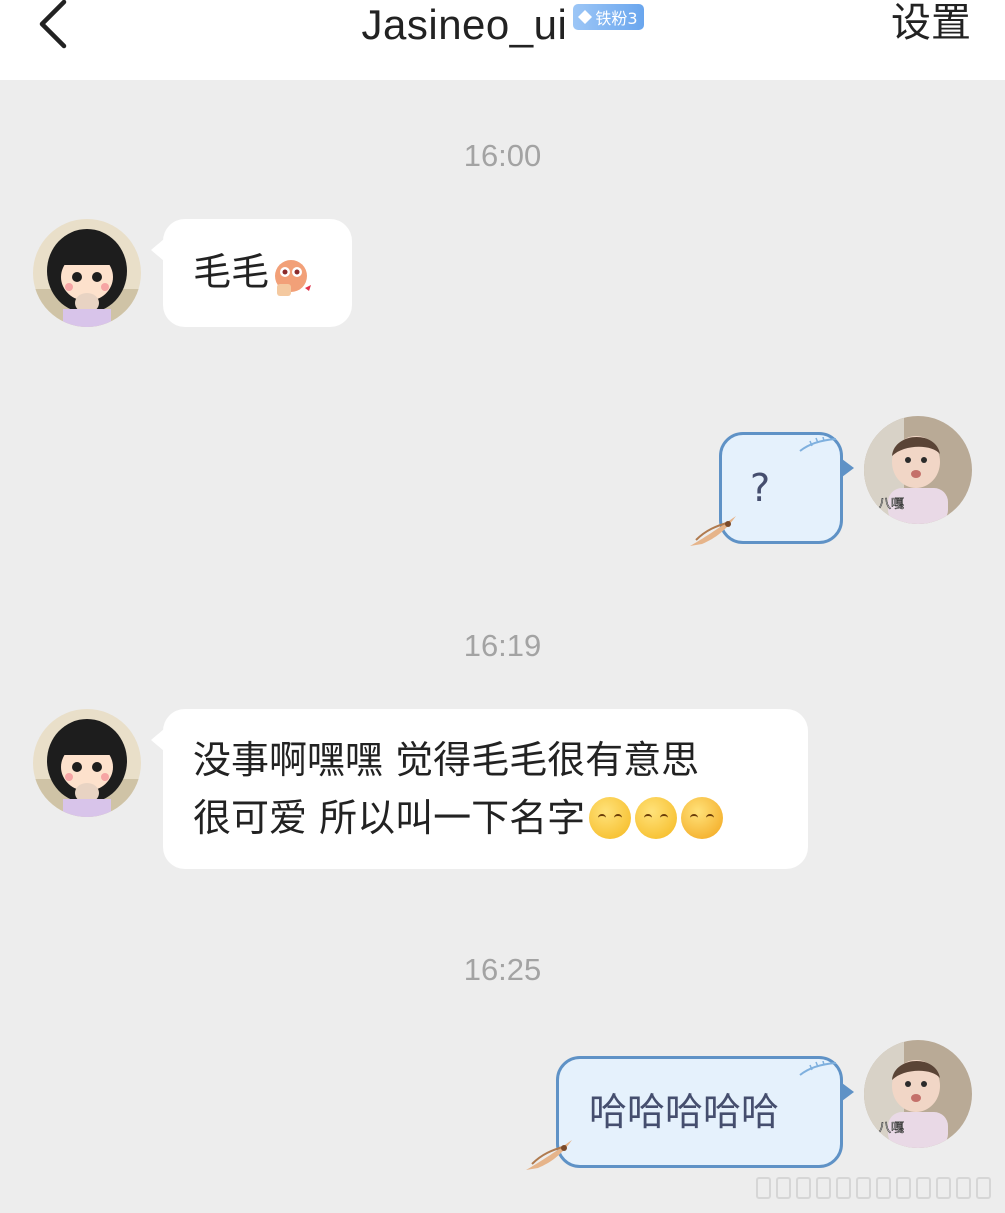 The image size is (1005, 1213). I want to click on timestamp: 16:25, so click(502, 969).